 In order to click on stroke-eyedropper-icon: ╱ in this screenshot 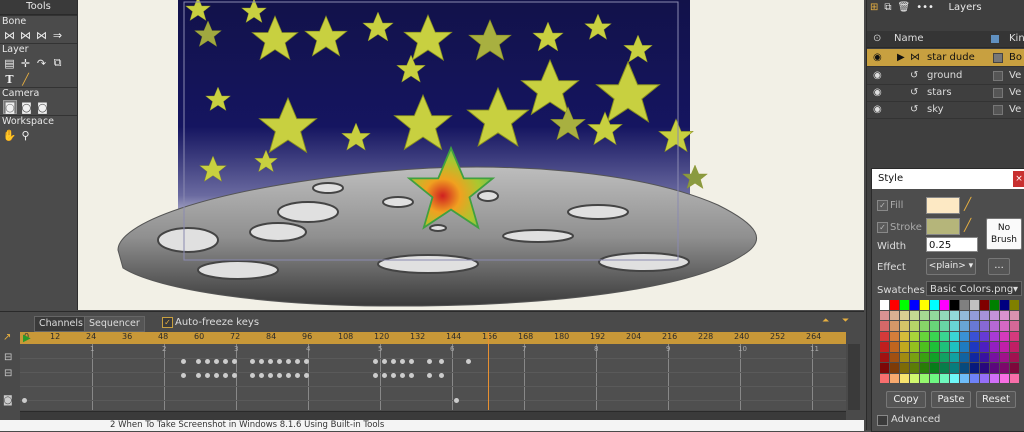, I will do `click(967, 225)`.